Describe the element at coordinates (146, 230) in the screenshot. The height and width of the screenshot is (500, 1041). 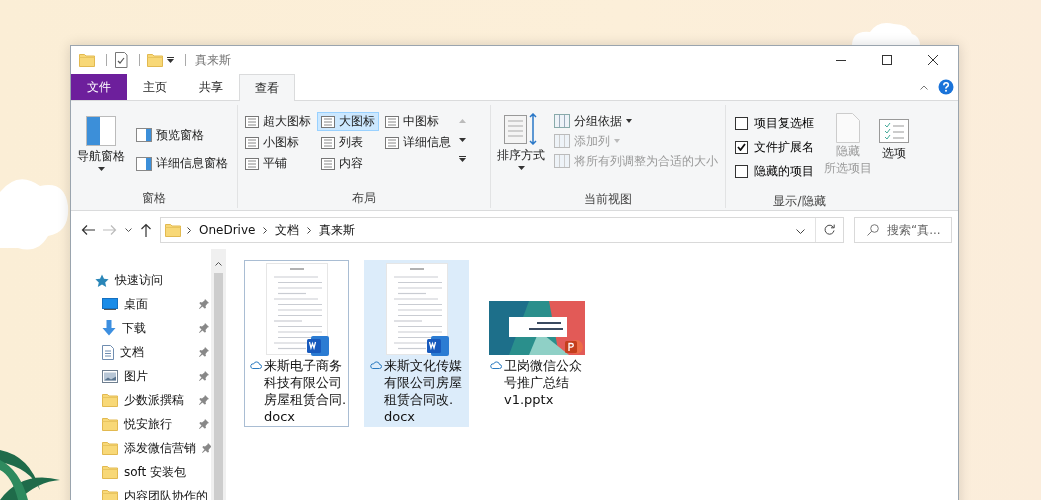
I see `up-arrow-icon` at that location.